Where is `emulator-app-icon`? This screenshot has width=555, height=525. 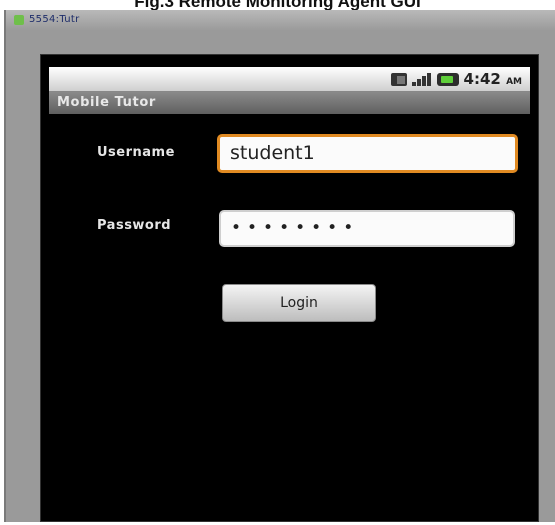 emulator-app-icon is located at coordinates (19, 20).